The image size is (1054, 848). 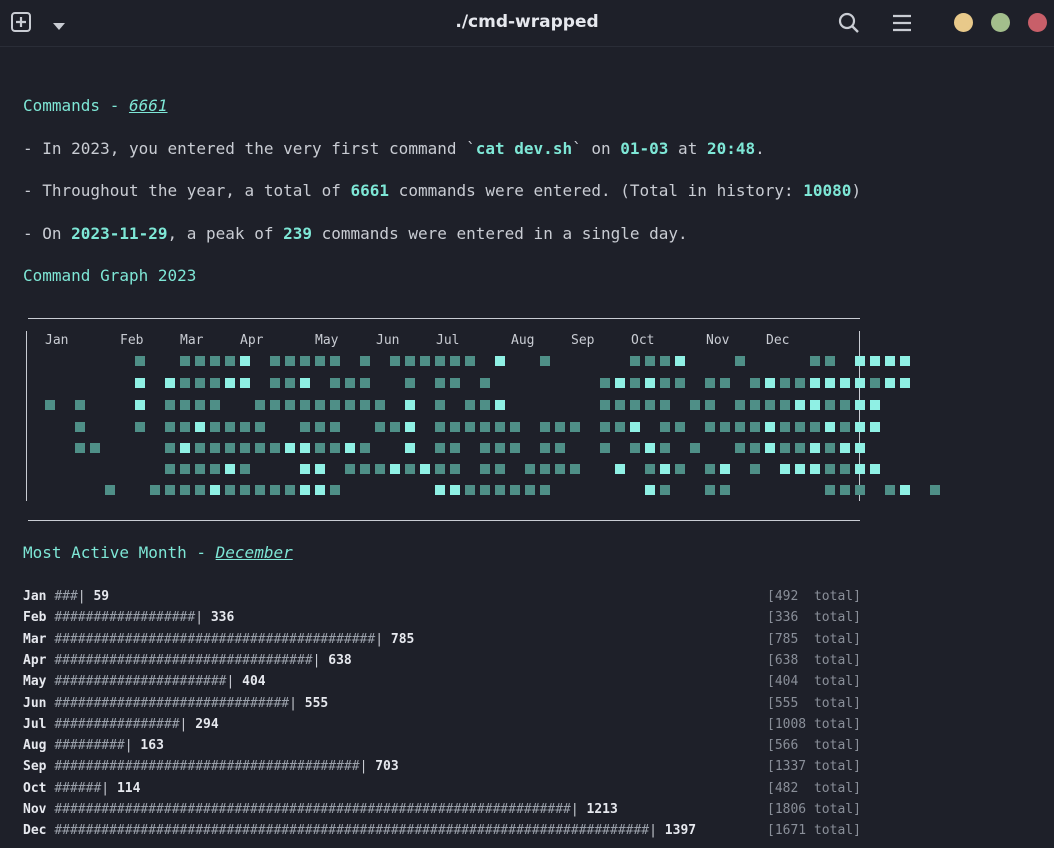 I want to click on month-count: 703, so click(x=387, y=767).